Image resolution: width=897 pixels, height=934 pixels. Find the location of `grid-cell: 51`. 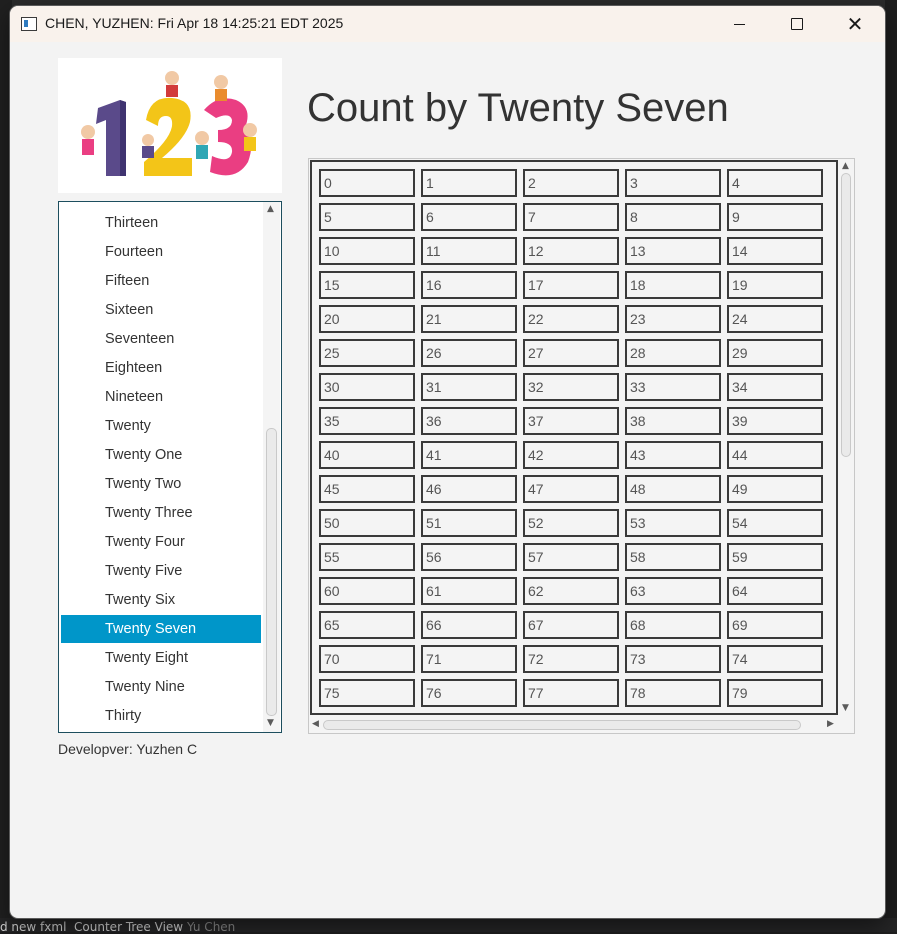

grid-cell: 51 is located at coordinates (469, 523).